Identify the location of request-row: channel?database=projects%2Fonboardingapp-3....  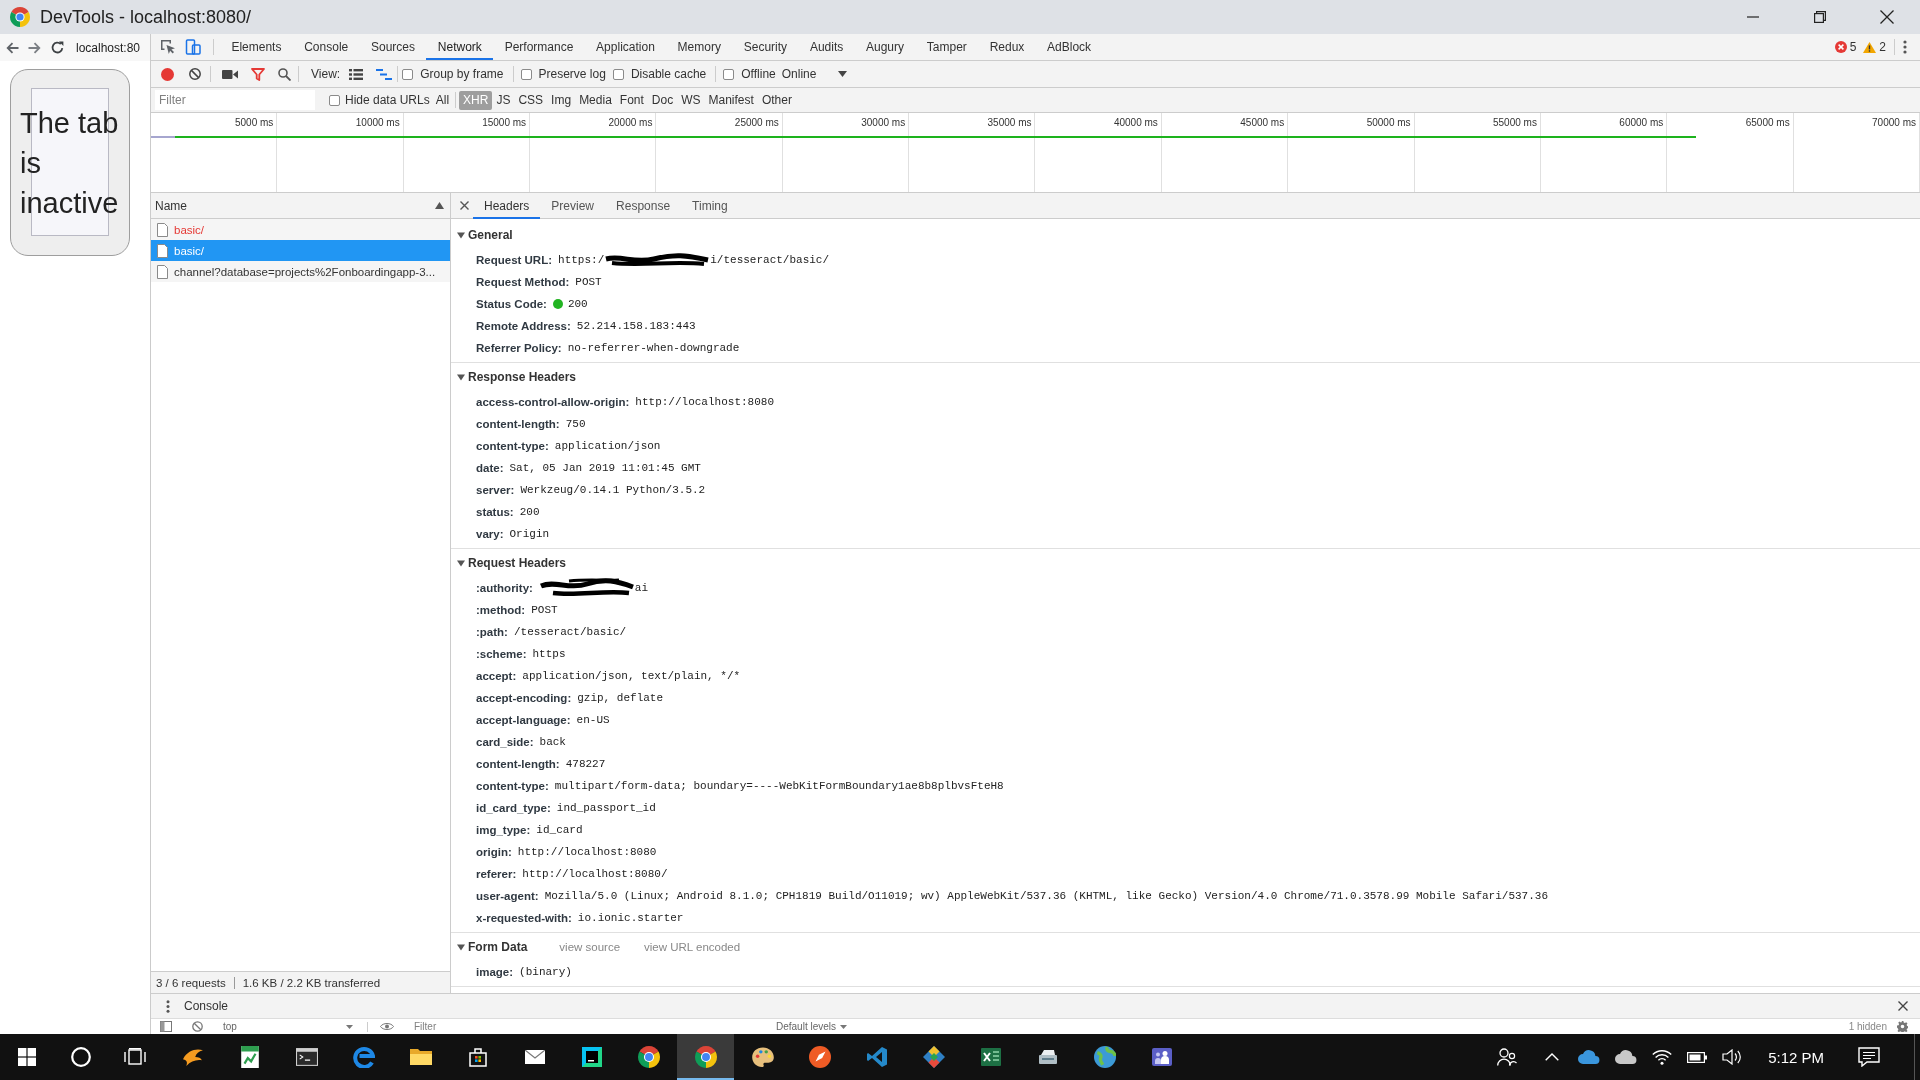
(300, 271).